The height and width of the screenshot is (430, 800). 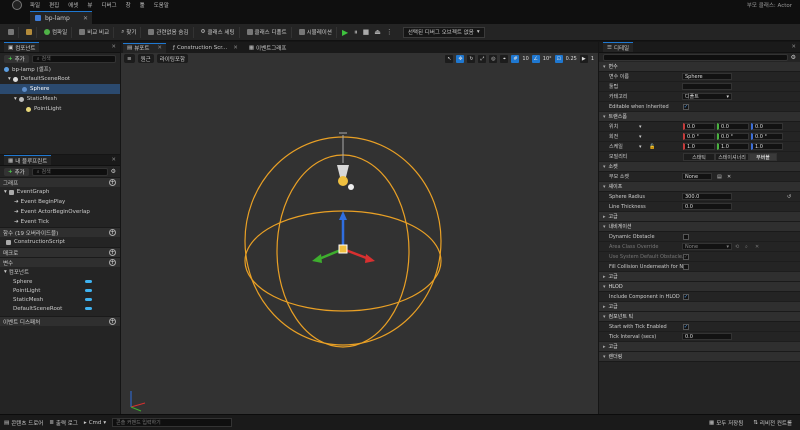 I want to click on tab-viewport: ▤ 뷰포트 ✕, so click(x=144, y=47).